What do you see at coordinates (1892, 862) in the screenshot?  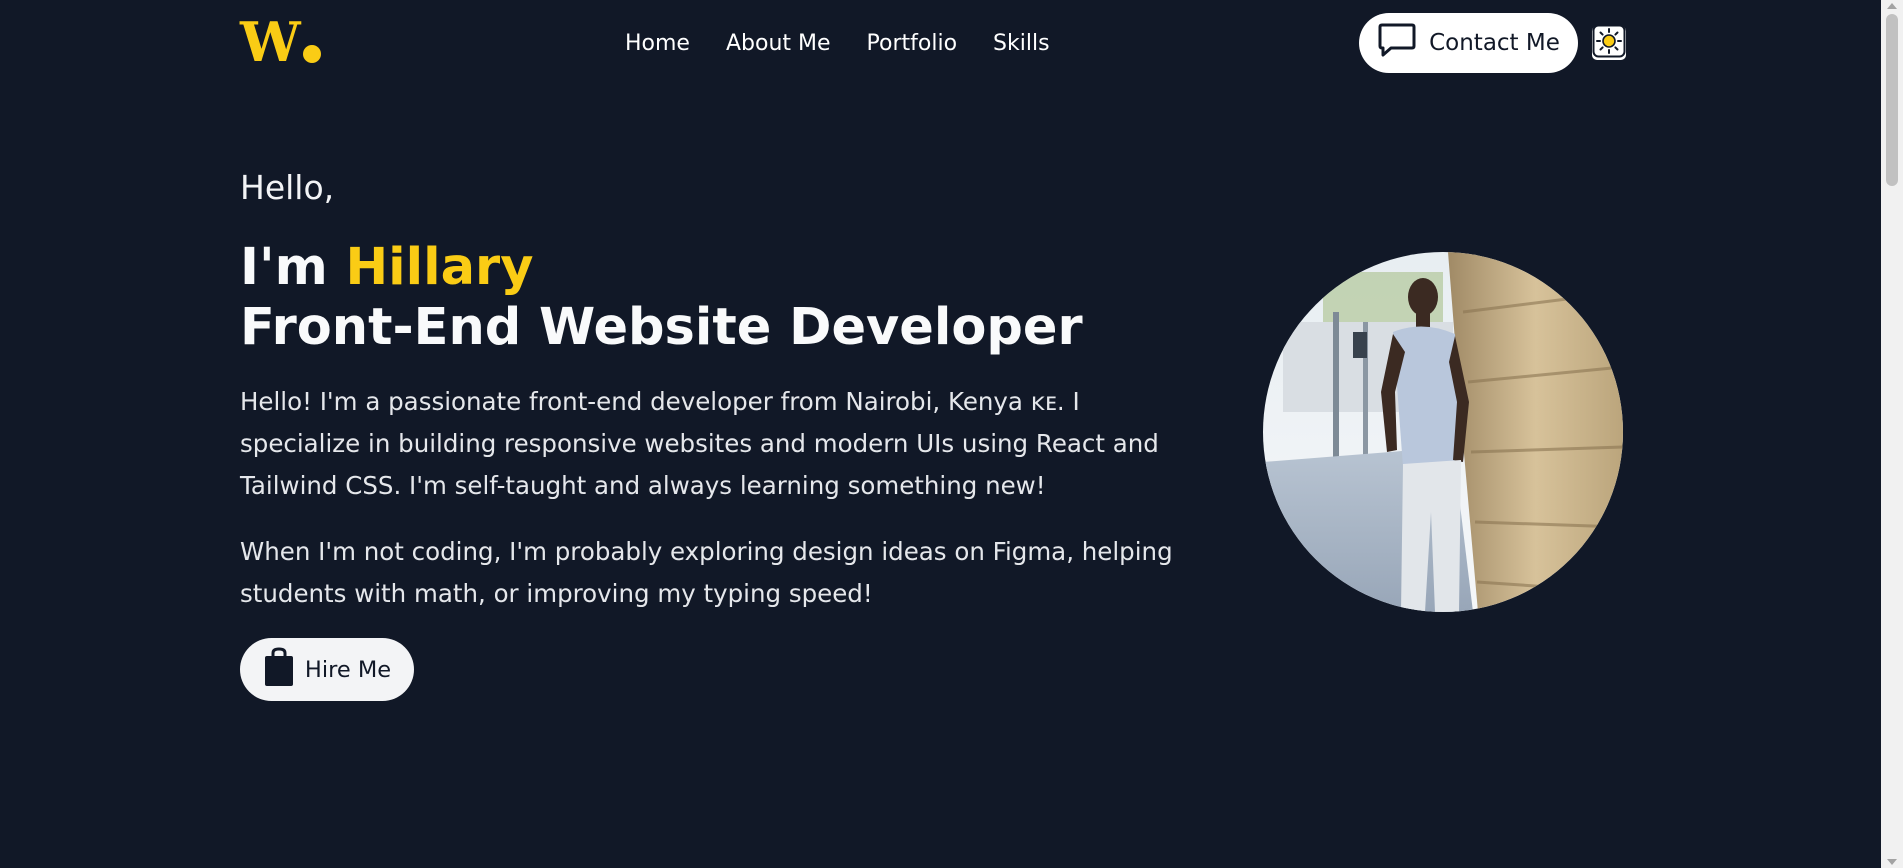 I see `scroll-down-arrow-icon` at bounding box center [1892, 862].